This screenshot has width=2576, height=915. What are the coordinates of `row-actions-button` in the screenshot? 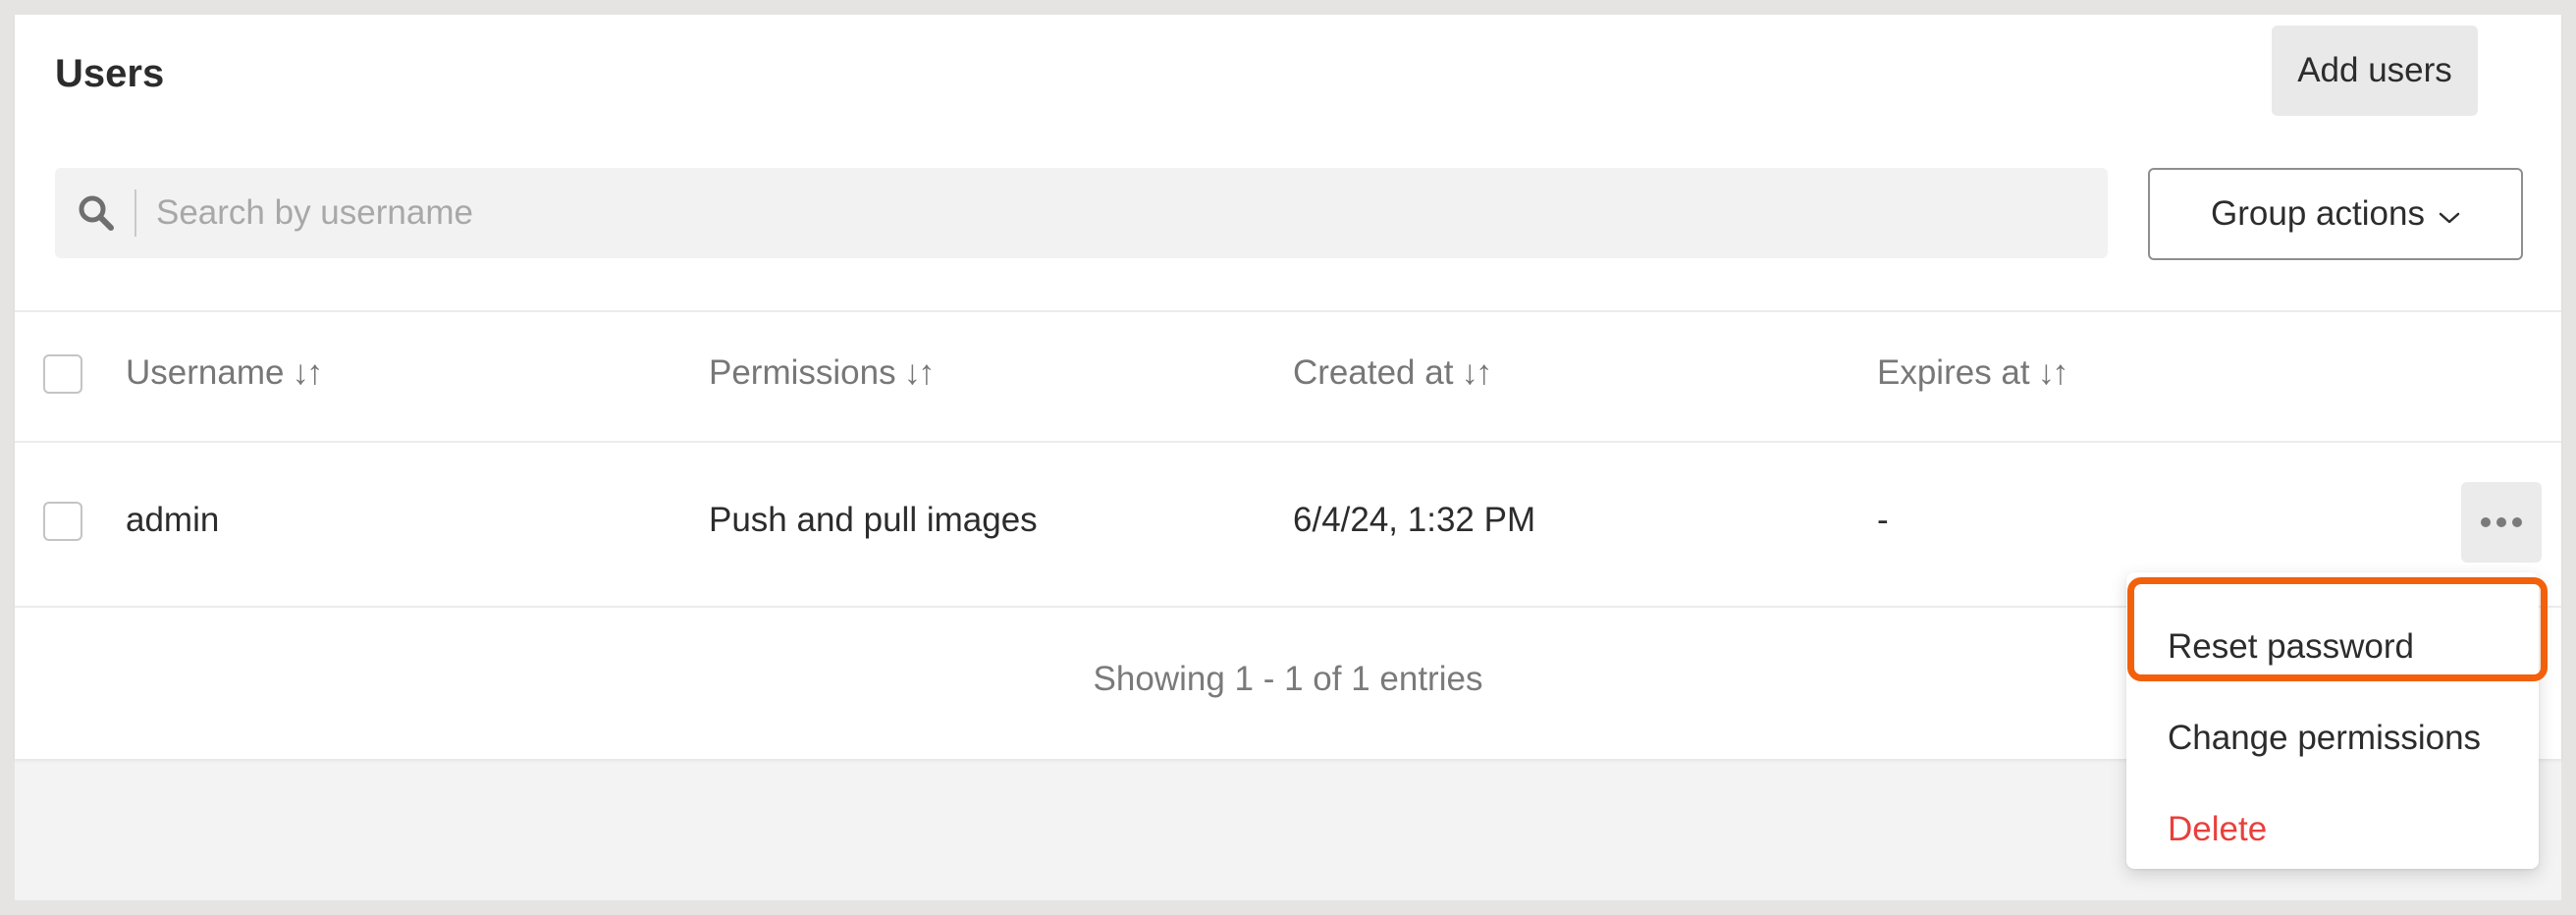 It's located at (2501, 522).